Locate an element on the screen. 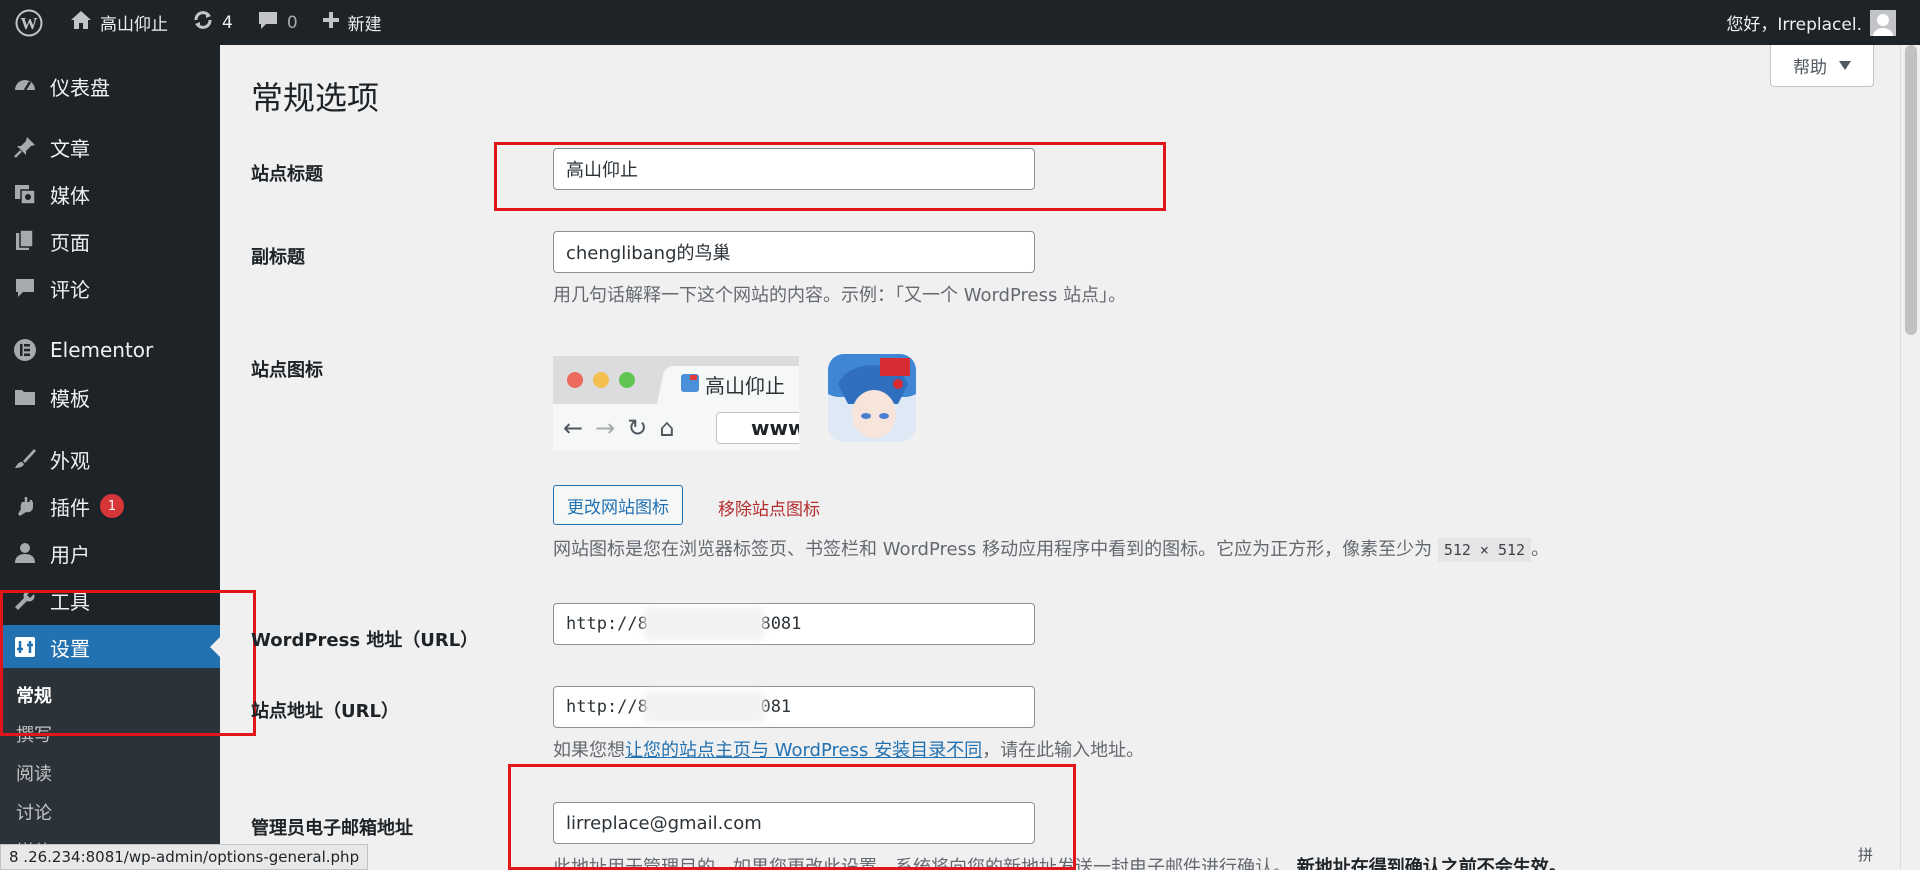  my-account-link: 您好，Irreplacel. is located at coordinates (1817, 22).